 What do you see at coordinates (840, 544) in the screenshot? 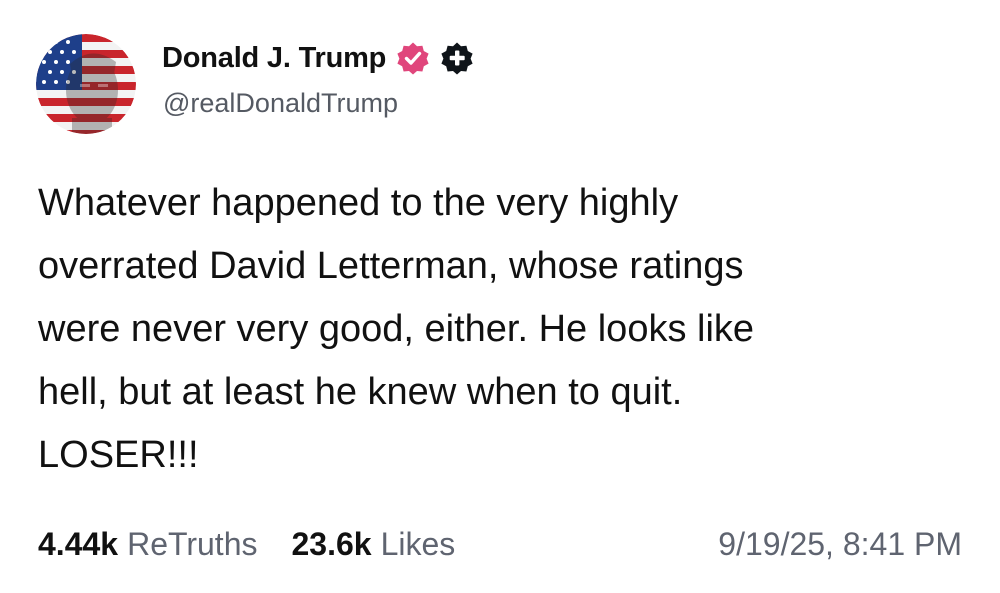
I see `post-timestamp: 9/19/25, 8:41 PM` at bounding box center [840, 544].